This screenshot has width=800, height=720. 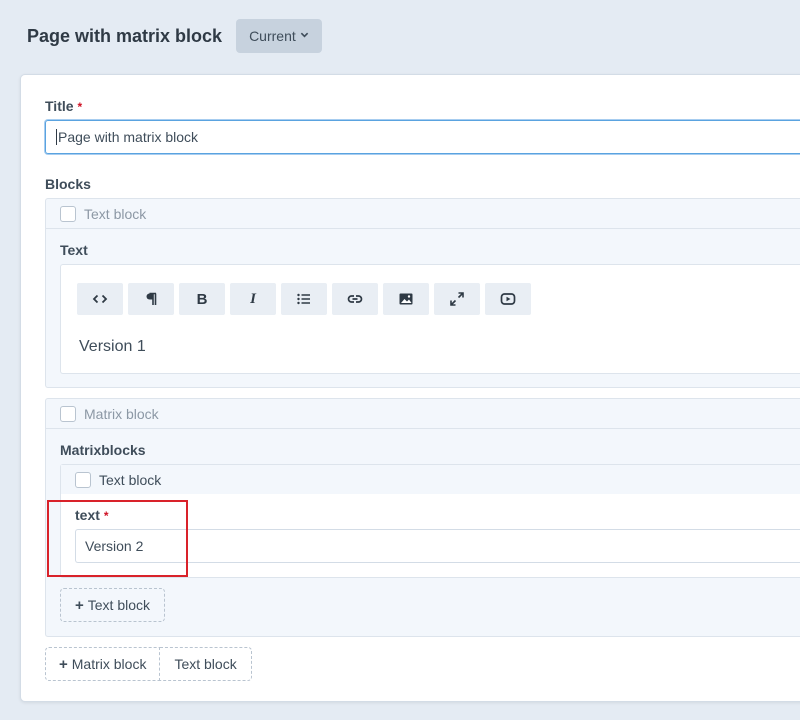 I want to click on title-input: Page with matrix block, so click(x=422, y=137).